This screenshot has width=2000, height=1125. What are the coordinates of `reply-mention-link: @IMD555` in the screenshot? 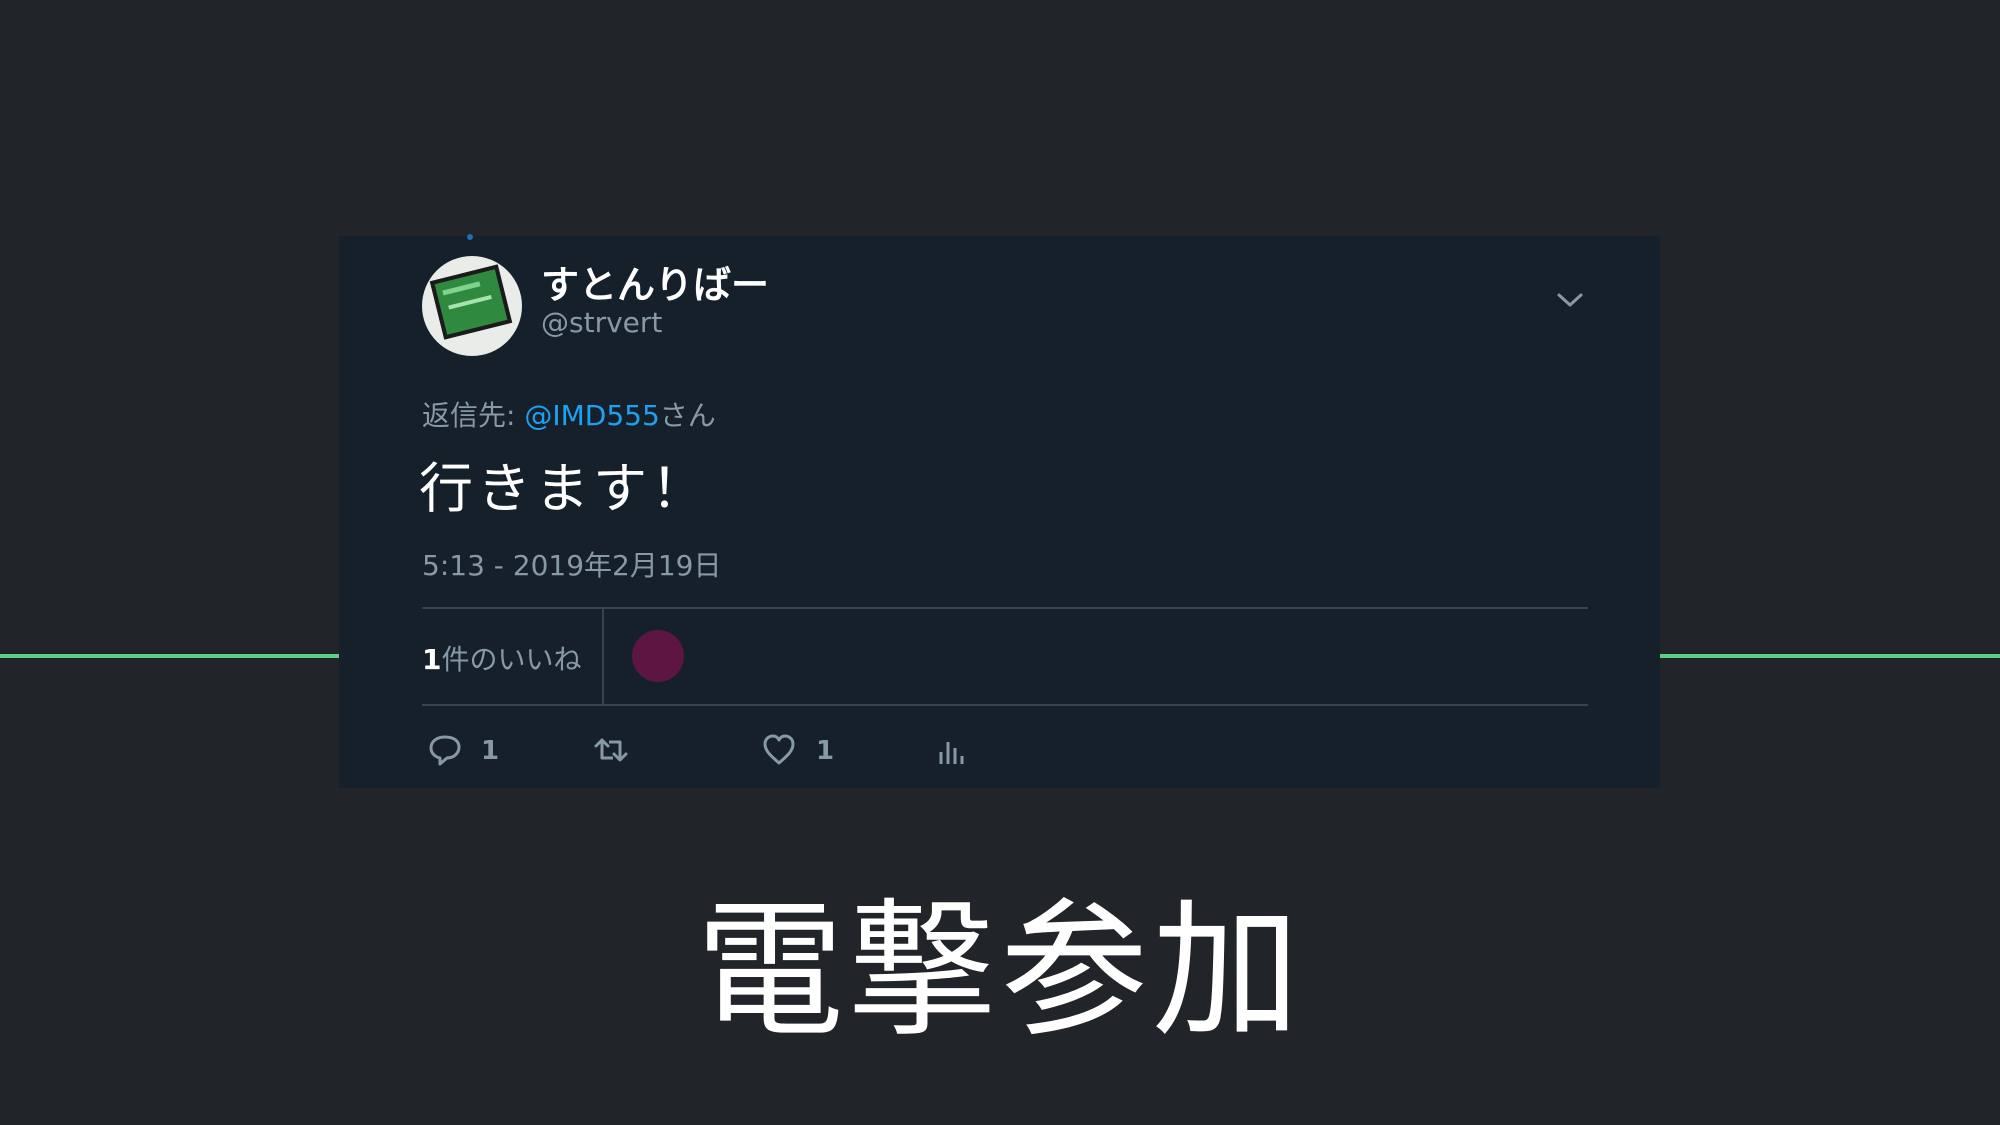 It's located at (591, 415).